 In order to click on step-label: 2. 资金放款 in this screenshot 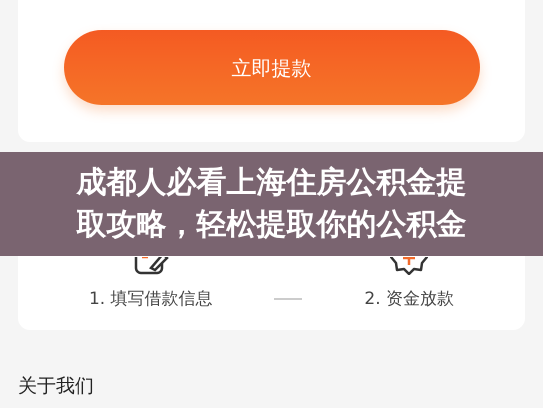, I will do `click(409, 299)`.